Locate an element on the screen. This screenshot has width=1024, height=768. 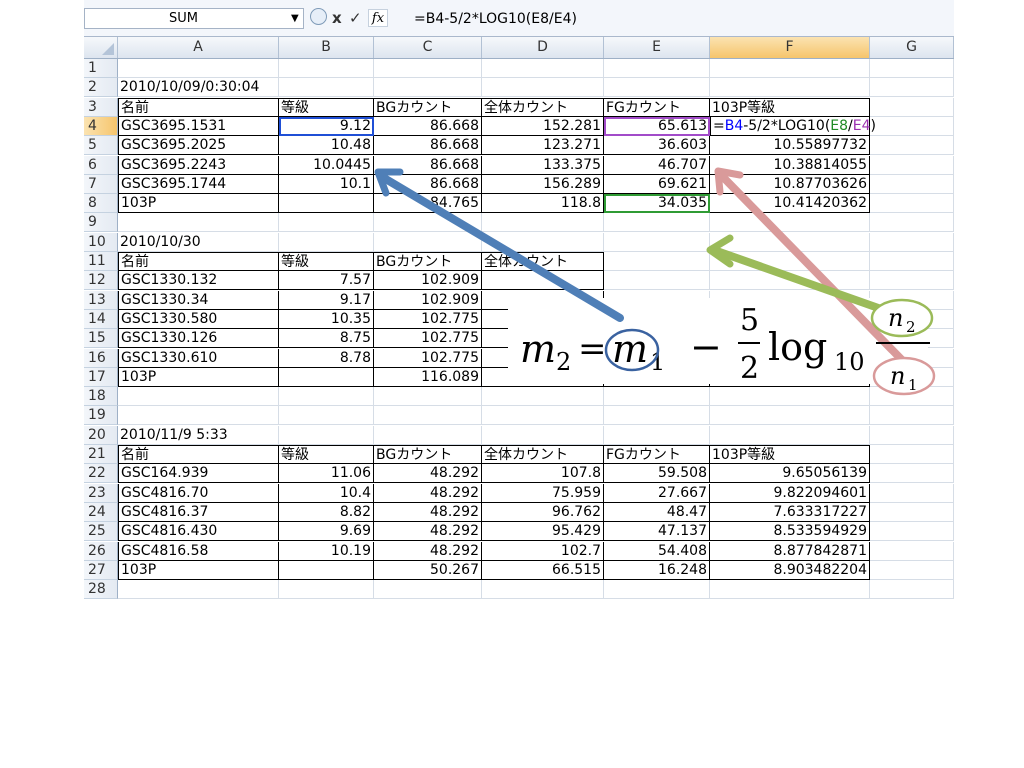
cell-e9 is located at coordinates (657, 223).